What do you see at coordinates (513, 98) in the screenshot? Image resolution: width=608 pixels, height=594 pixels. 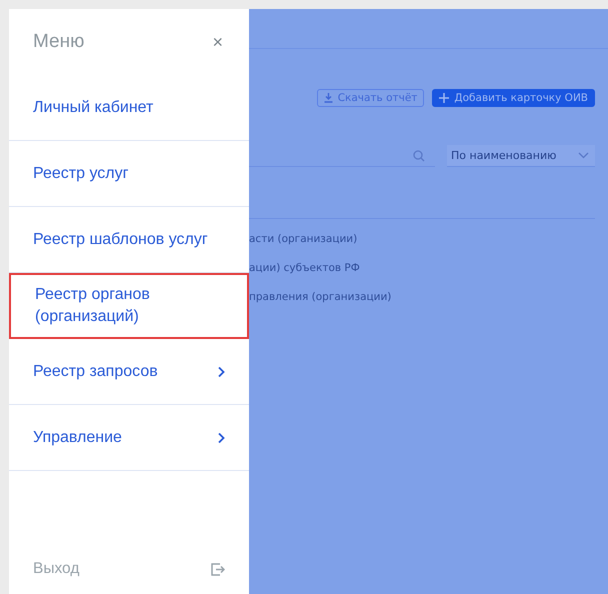 I see `add-card-button: Добавить карточку ОИВ` at bounding box center [513, 98].